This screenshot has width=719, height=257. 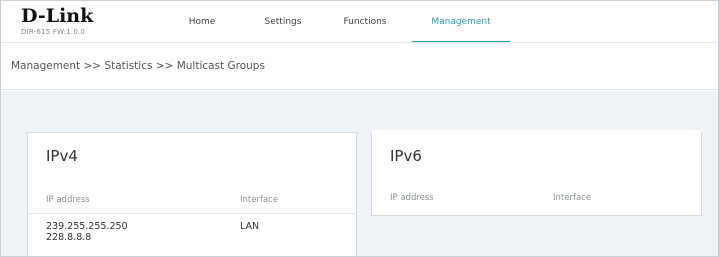 What do you see at coordinates (250, 226) in the screenshot?
I see `ipv4-row-interface-cell: LAN` at bounding box center [250, 226].